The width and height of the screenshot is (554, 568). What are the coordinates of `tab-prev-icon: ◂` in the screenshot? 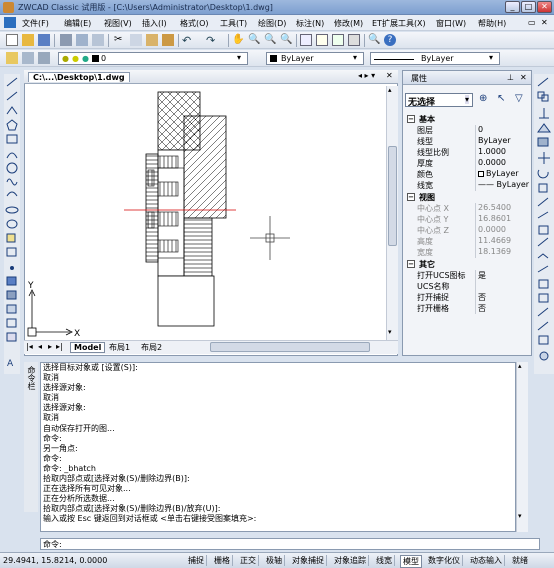 It's located at (40, 346).